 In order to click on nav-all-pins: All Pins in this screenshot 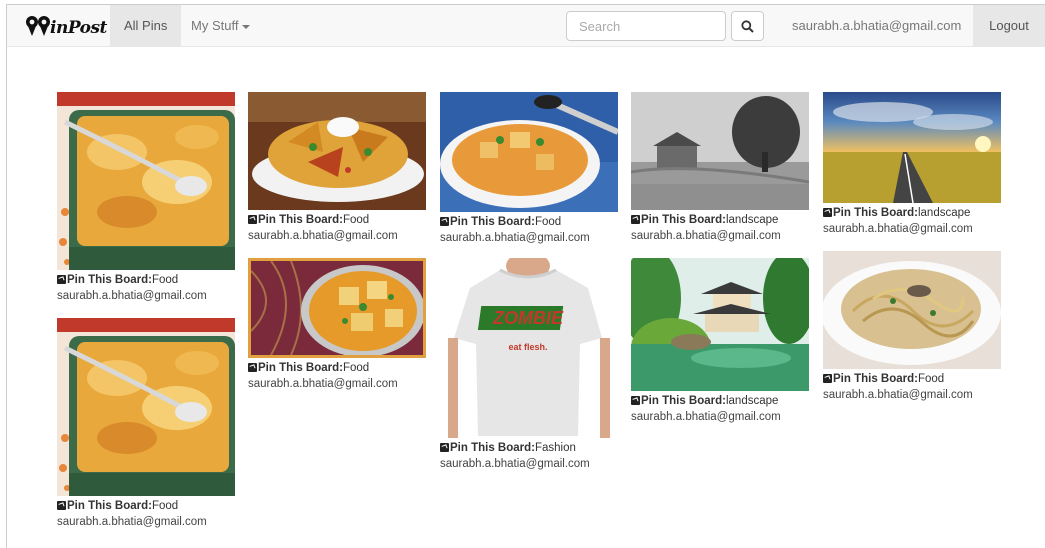, I will do `click(146, 26)`.